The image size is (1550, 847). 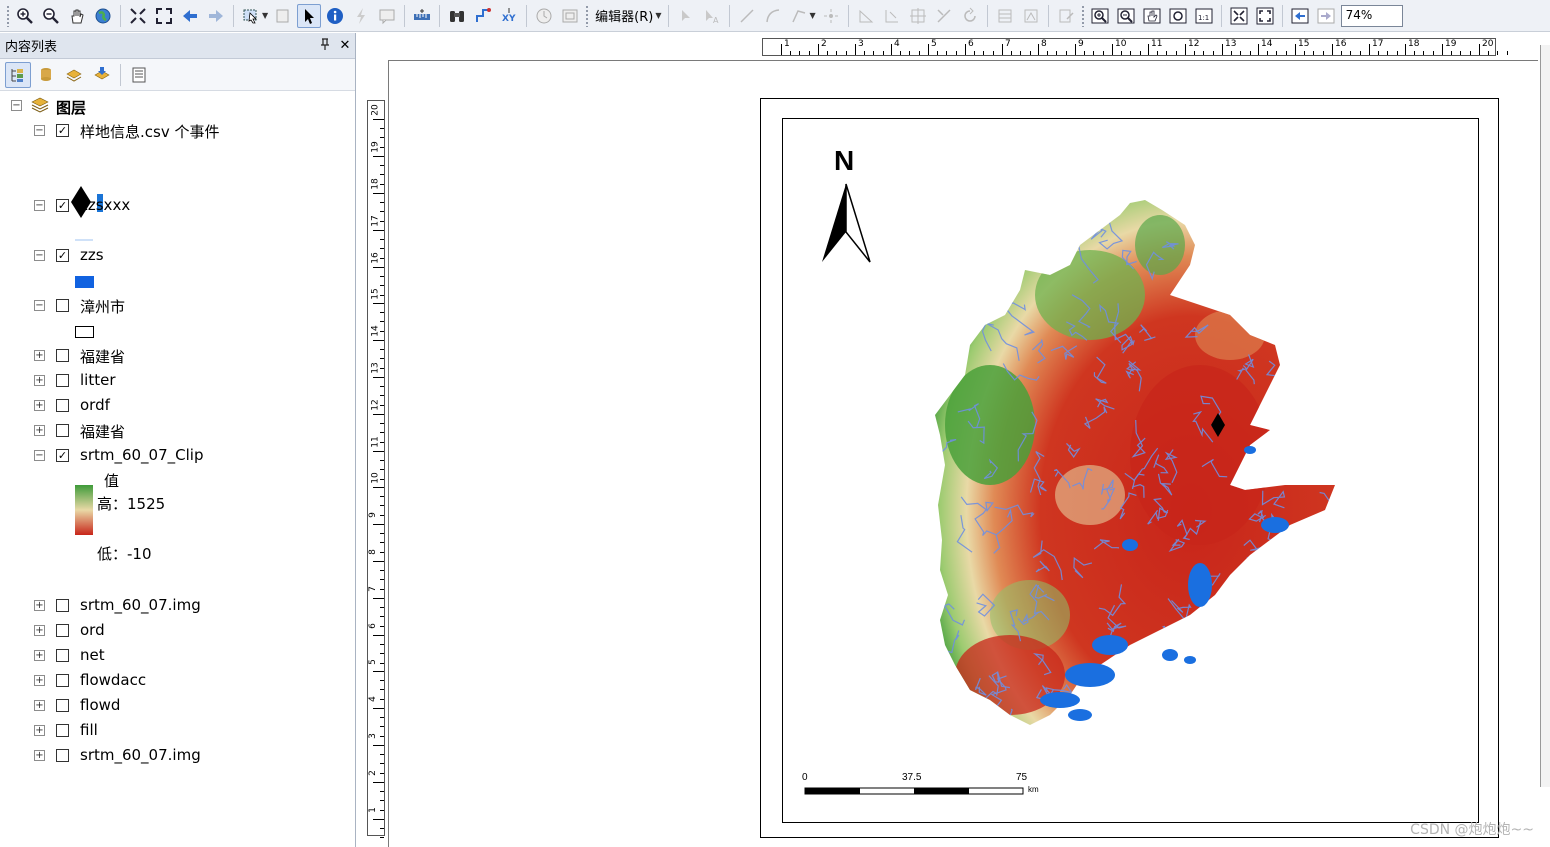 I want to click on zoom-out-icon, so click(x=51, y=16).